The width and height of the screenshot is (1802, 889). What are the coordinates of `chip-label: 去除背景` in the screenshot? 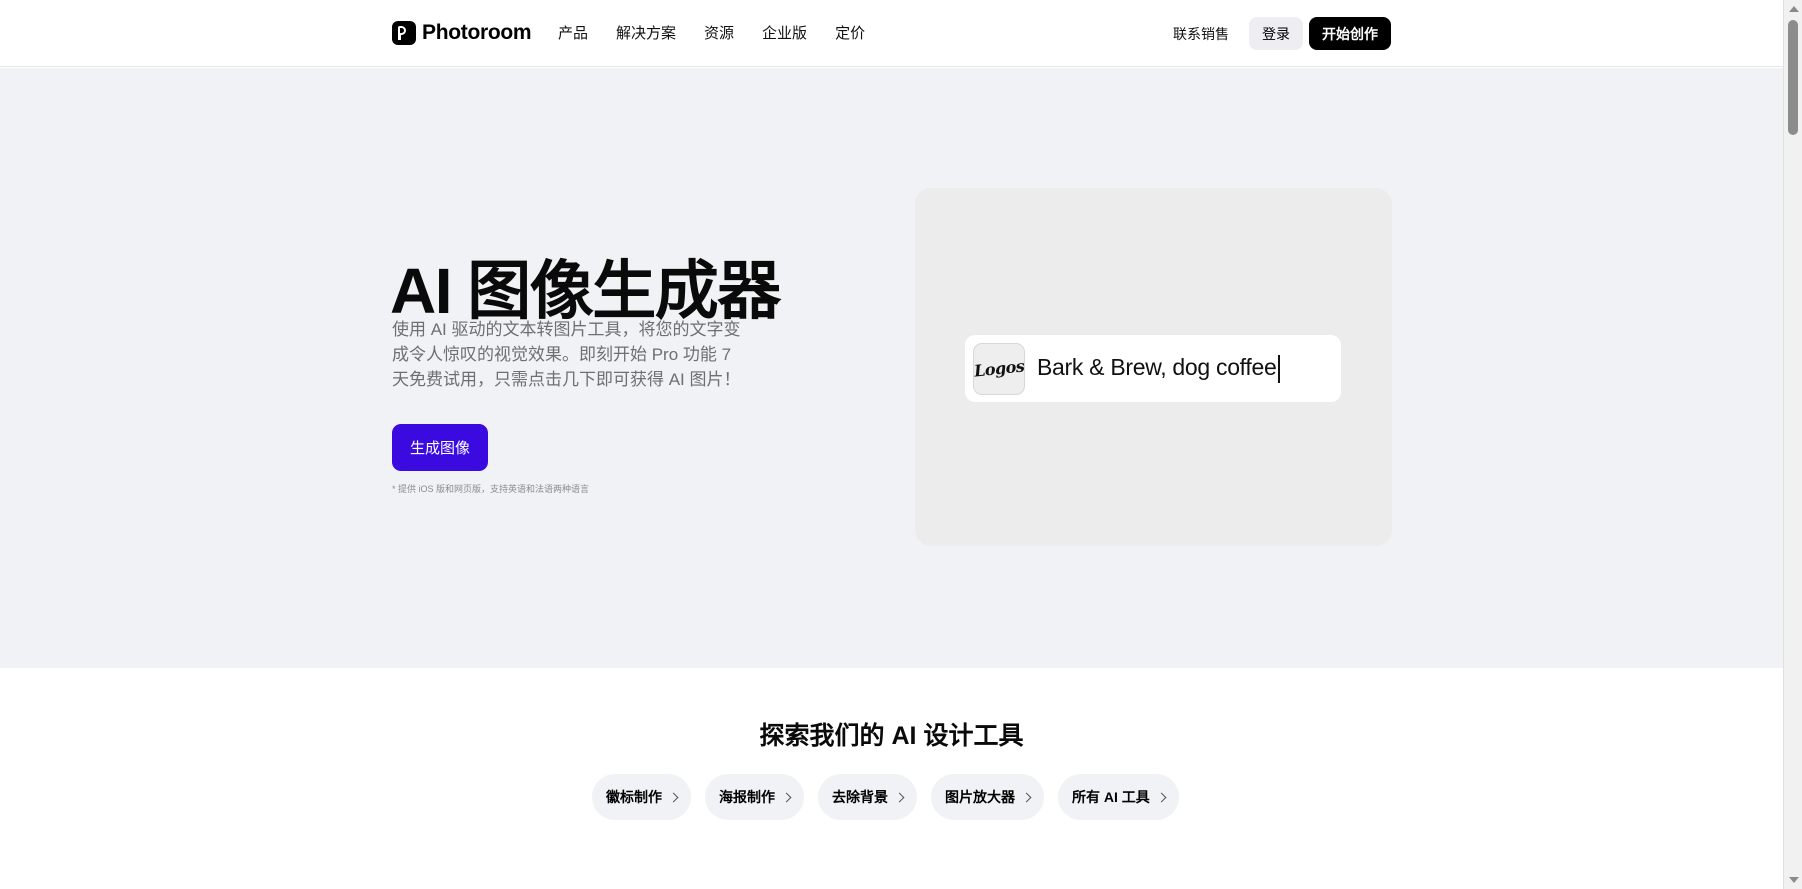 It's located at (860, 797).